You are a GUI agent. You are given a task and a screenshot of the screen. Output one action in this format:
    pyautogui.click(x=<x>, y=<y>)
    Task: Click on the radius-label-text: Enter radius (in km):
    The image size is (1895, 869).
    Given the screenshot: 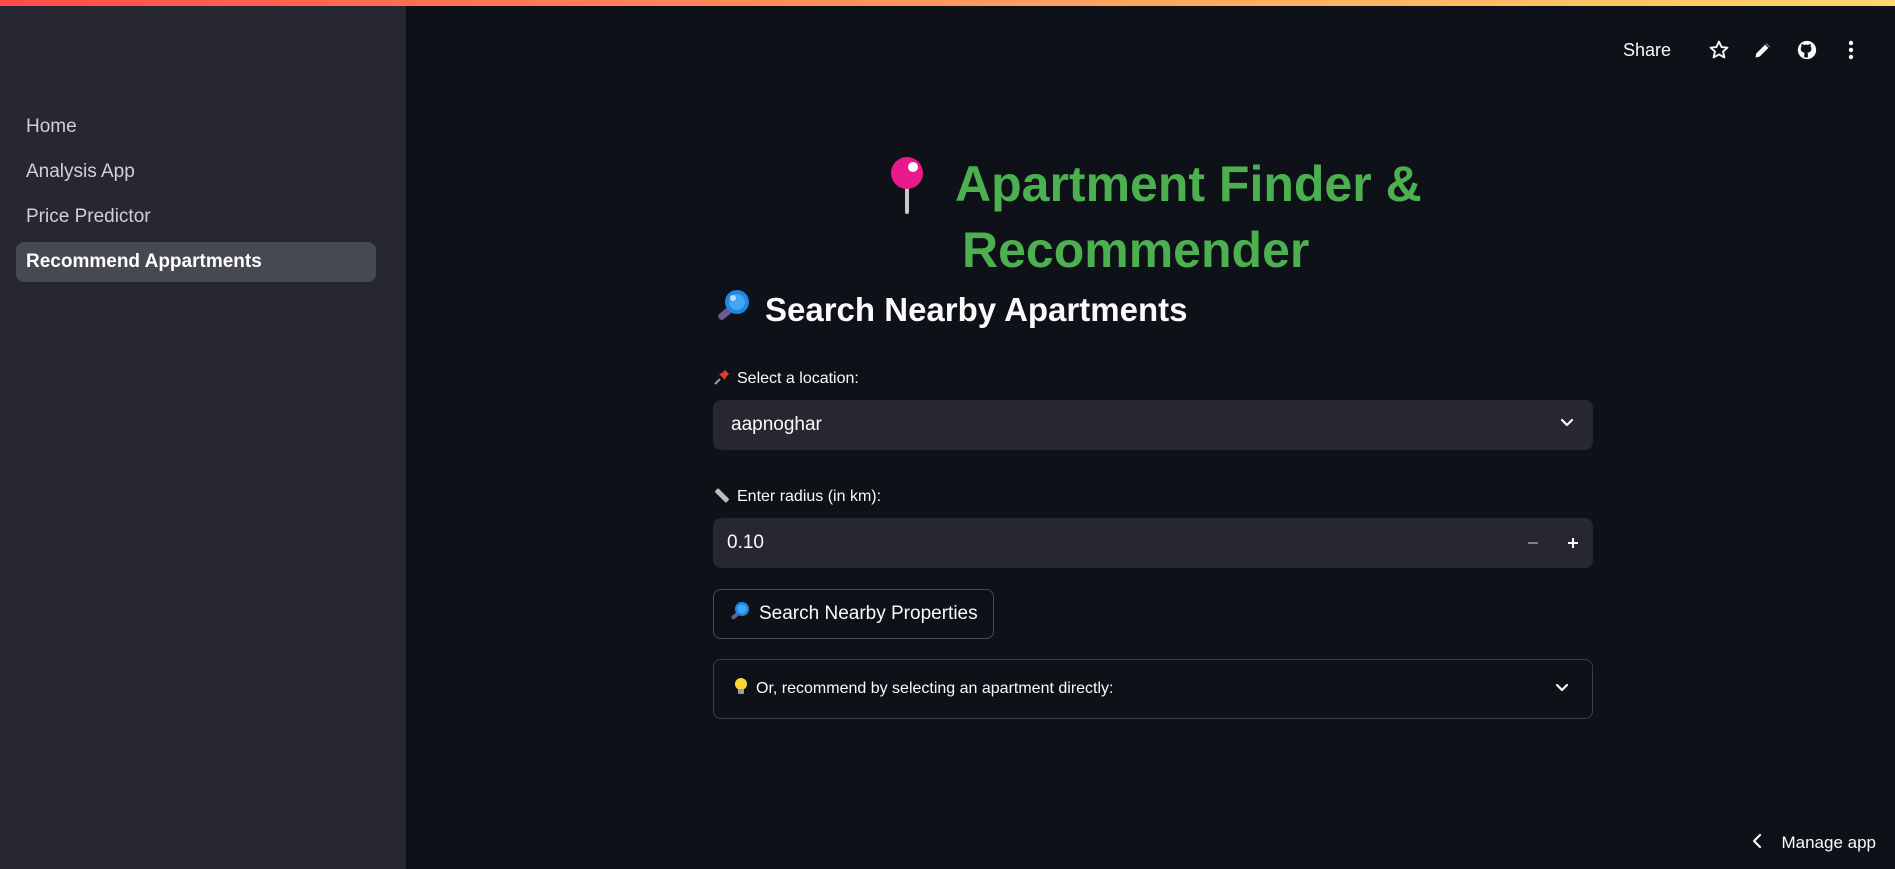 What is the action you would take?
    pyautogui.click(x=809, y=496)
    